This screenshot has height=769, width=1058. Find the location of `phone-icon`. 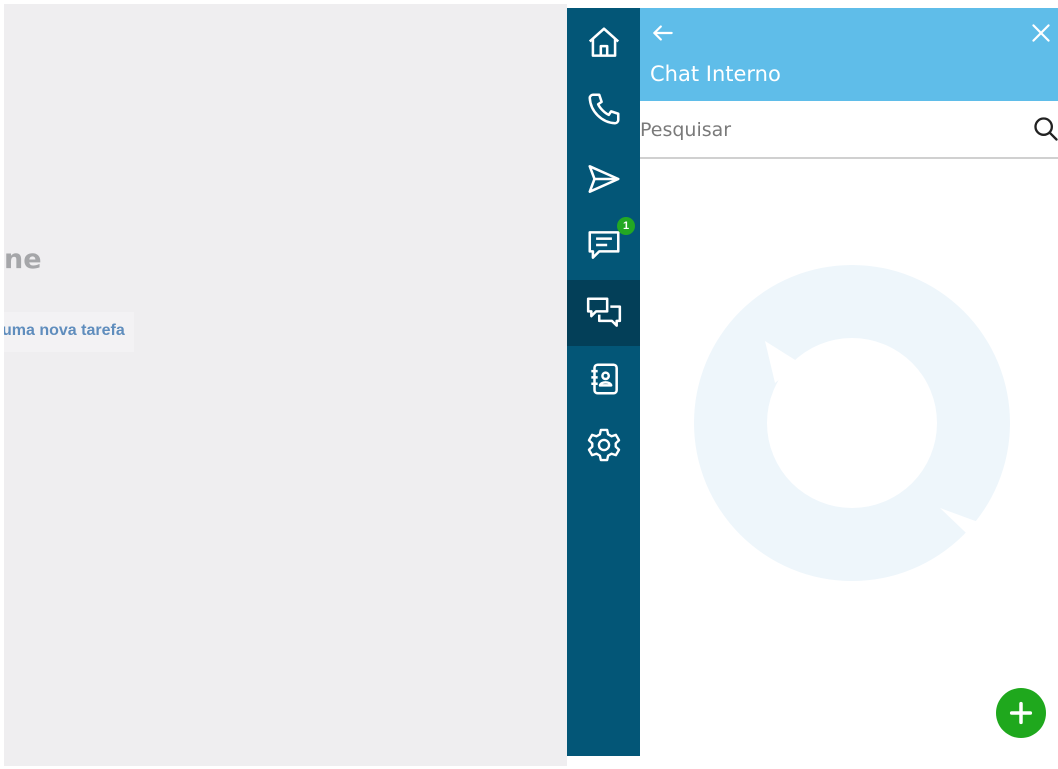

phone-icon is located at coordinates (603, 109).